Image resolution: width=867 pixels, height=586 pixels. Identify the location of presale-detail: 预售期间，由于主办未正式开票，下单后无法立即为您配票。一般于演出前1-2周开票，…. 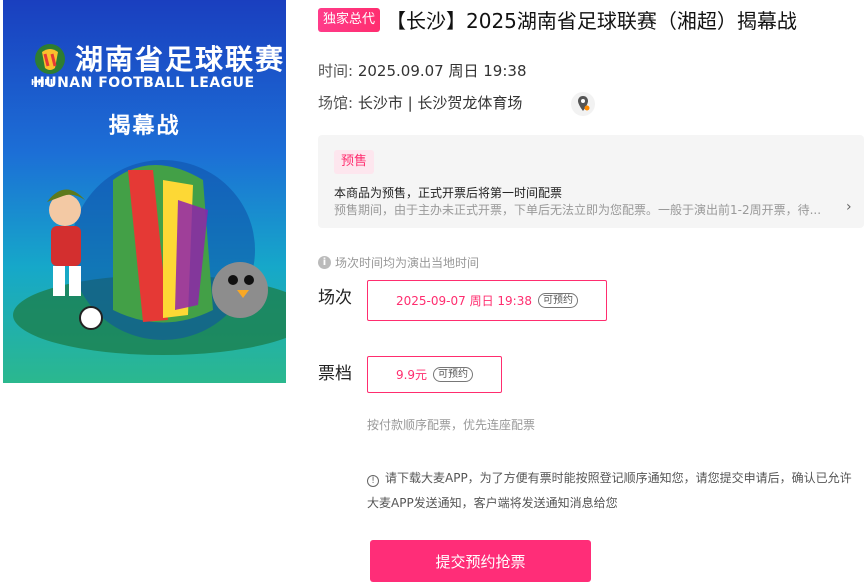
(578, 210).